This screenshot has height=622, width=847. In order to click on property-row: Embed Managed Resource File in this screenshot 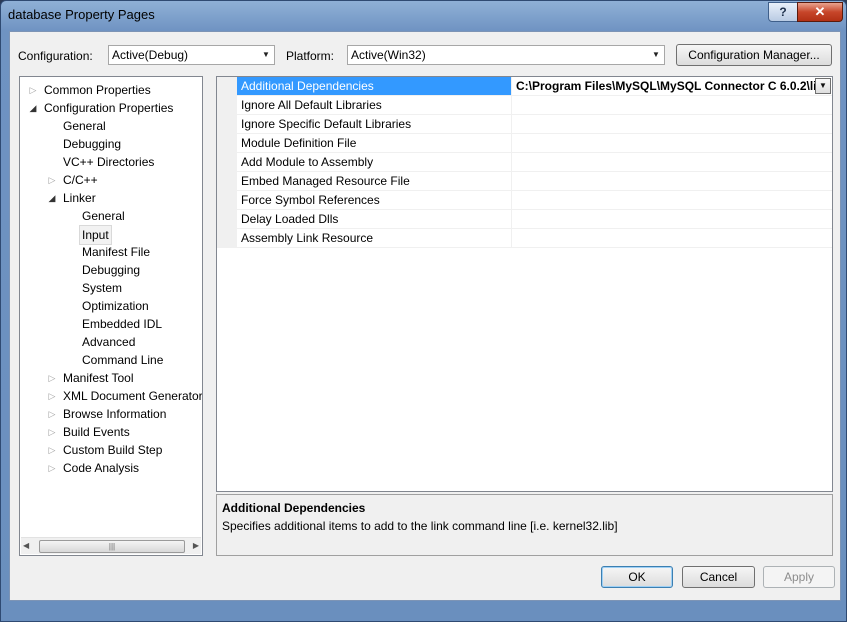, I will do `click(534, 181)`.